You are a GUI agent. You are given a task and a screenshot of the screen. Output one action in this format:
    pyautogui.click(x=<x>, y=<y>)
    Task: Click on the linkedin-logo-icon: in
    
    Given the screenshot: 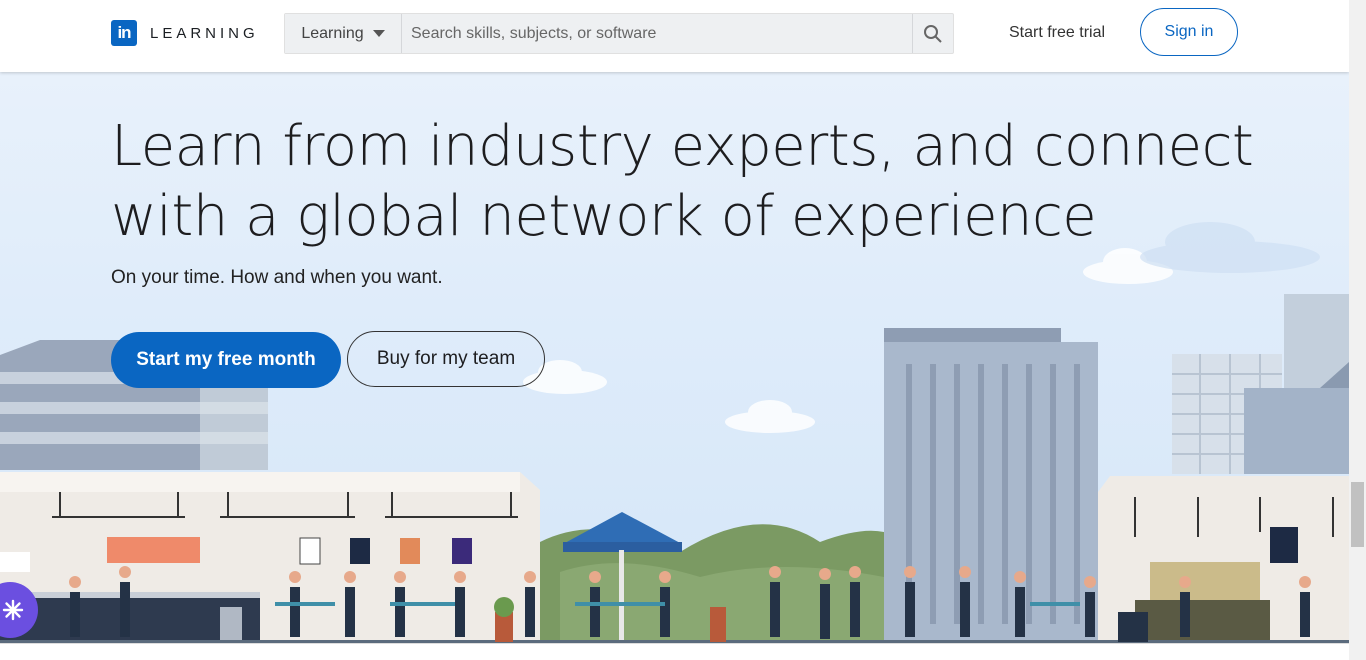 What is the action you would take?
    pyautogui.click(x=124, y=33)
    